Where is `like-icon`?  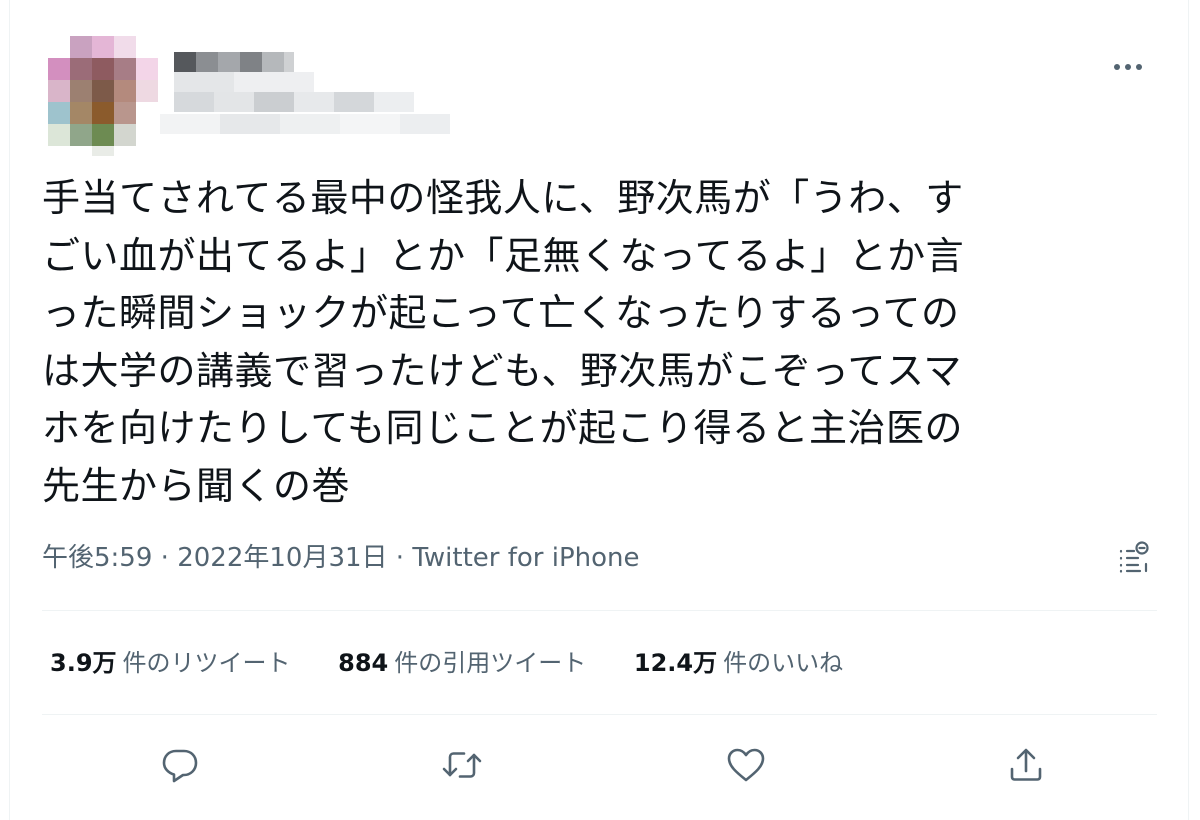 like-icon is located at coordinates (746, 765).